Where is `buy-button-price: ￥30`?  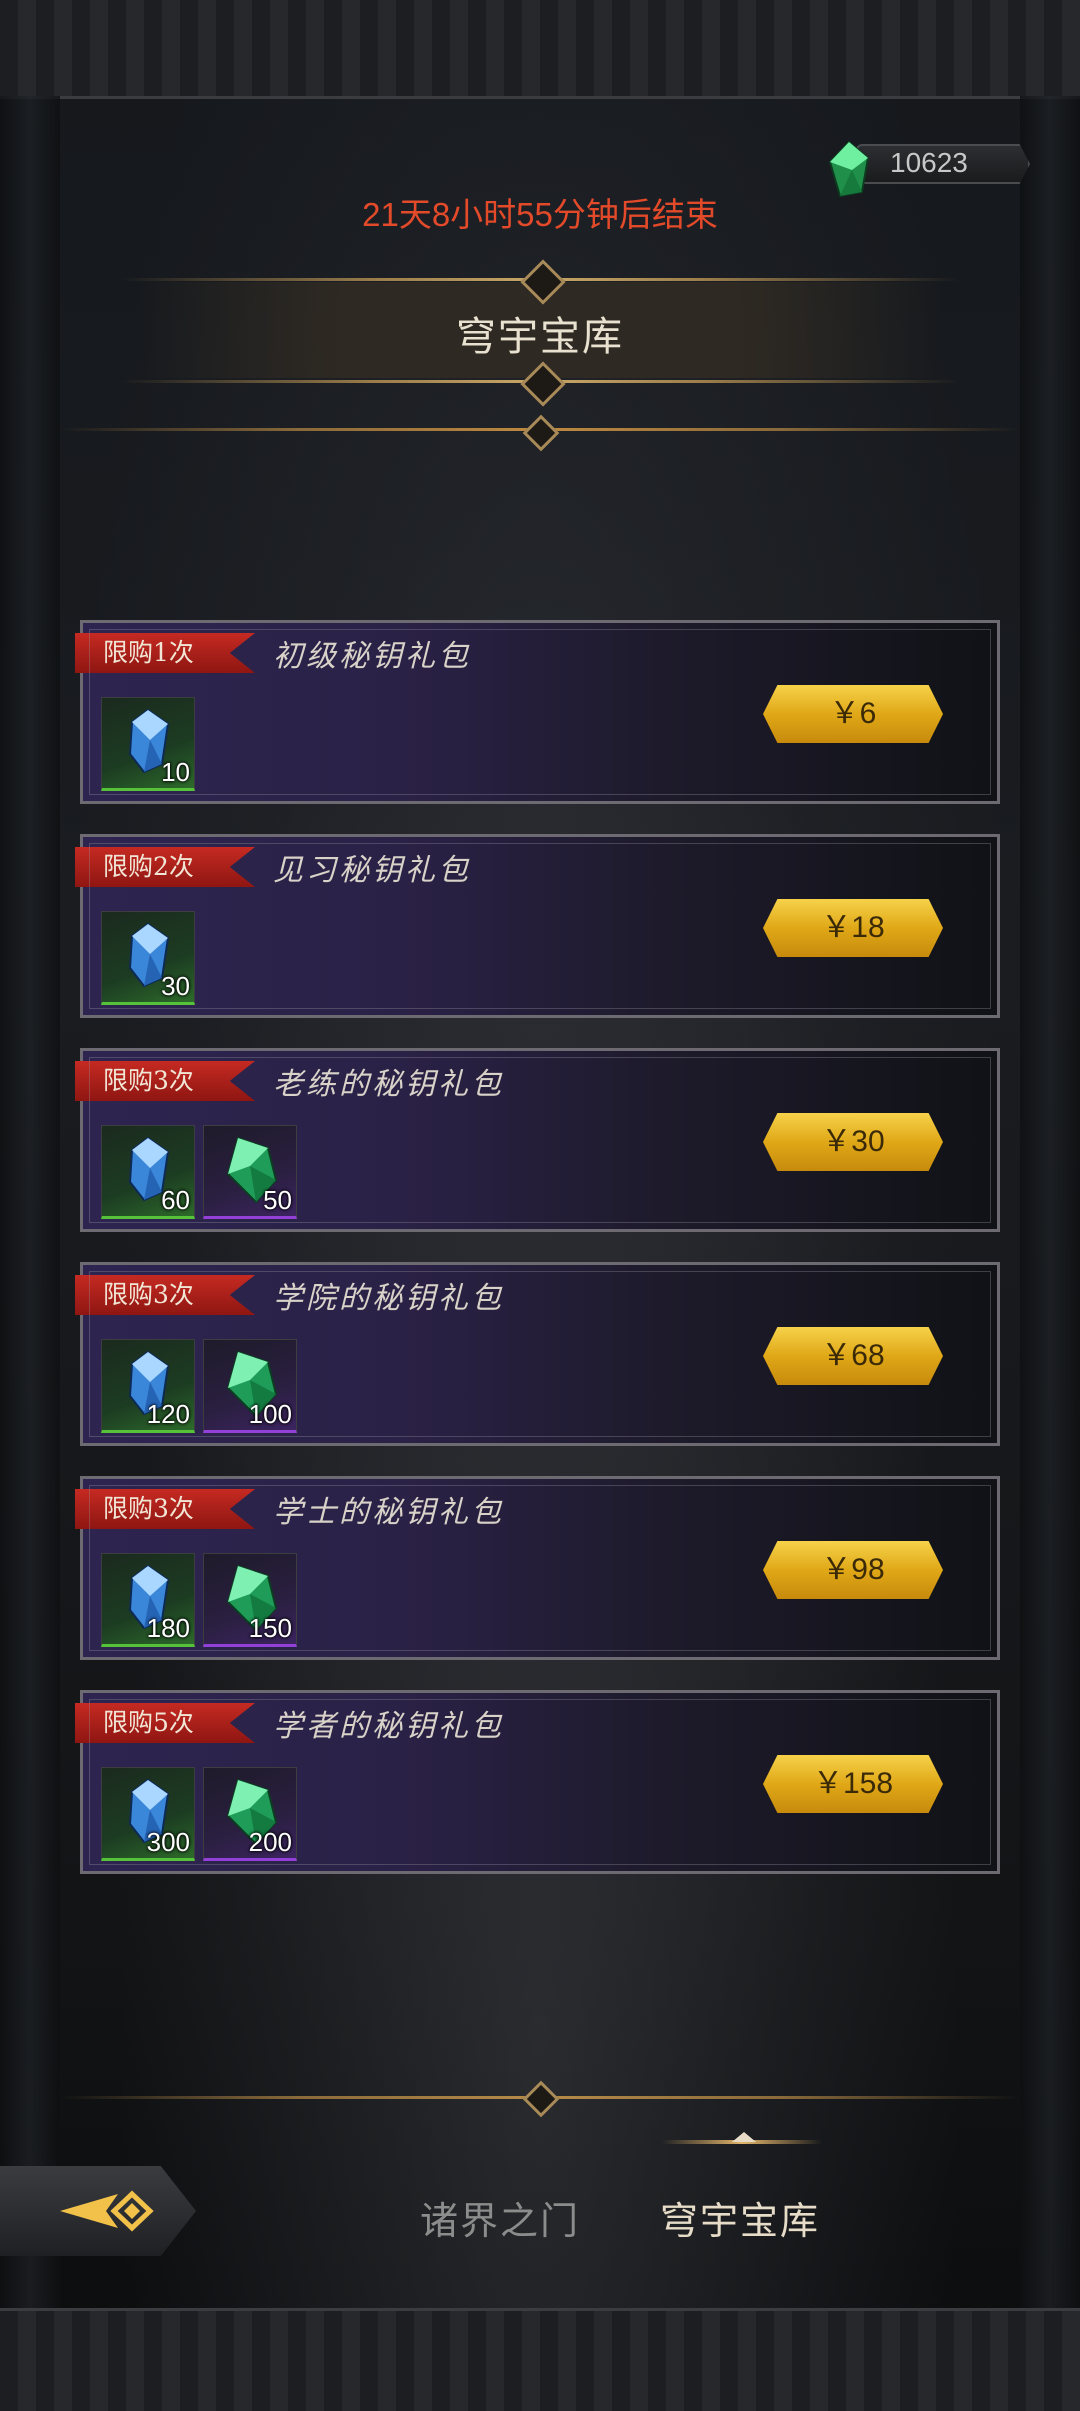 buy-button-price: ￥30 is located at coordinates (853, 1141).